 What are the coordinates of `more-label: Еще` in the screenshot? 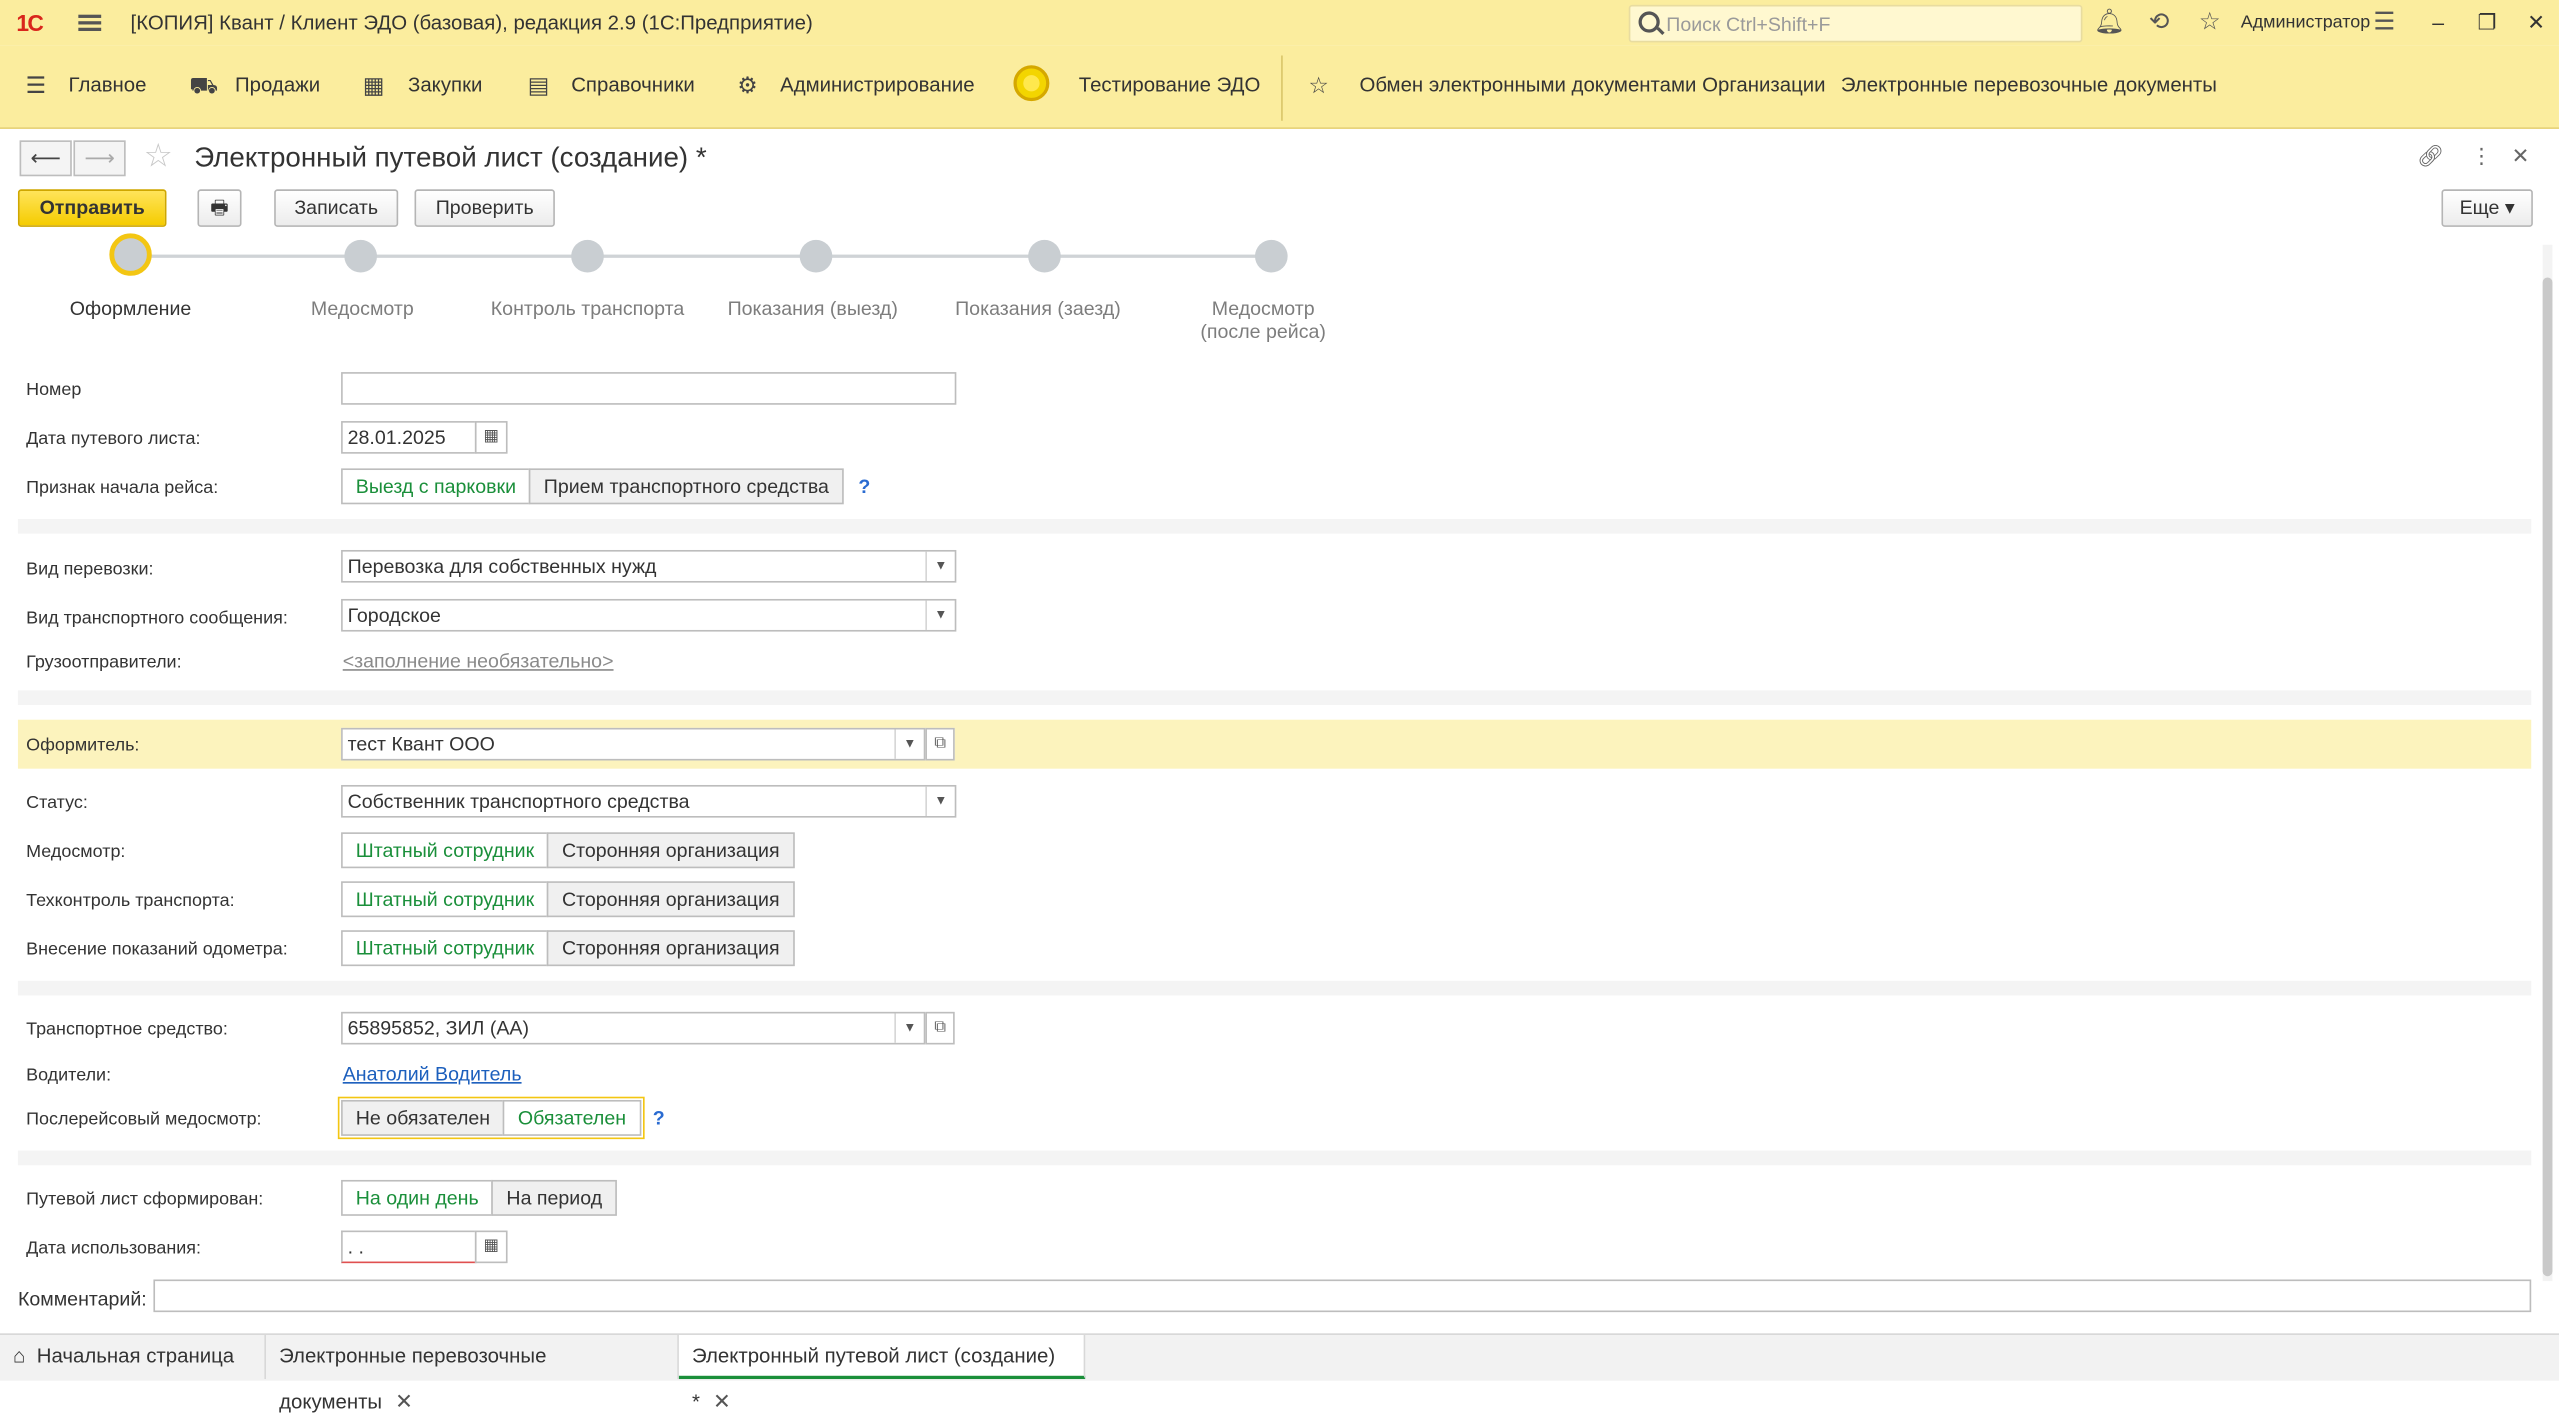 It's located at (2479, 207).